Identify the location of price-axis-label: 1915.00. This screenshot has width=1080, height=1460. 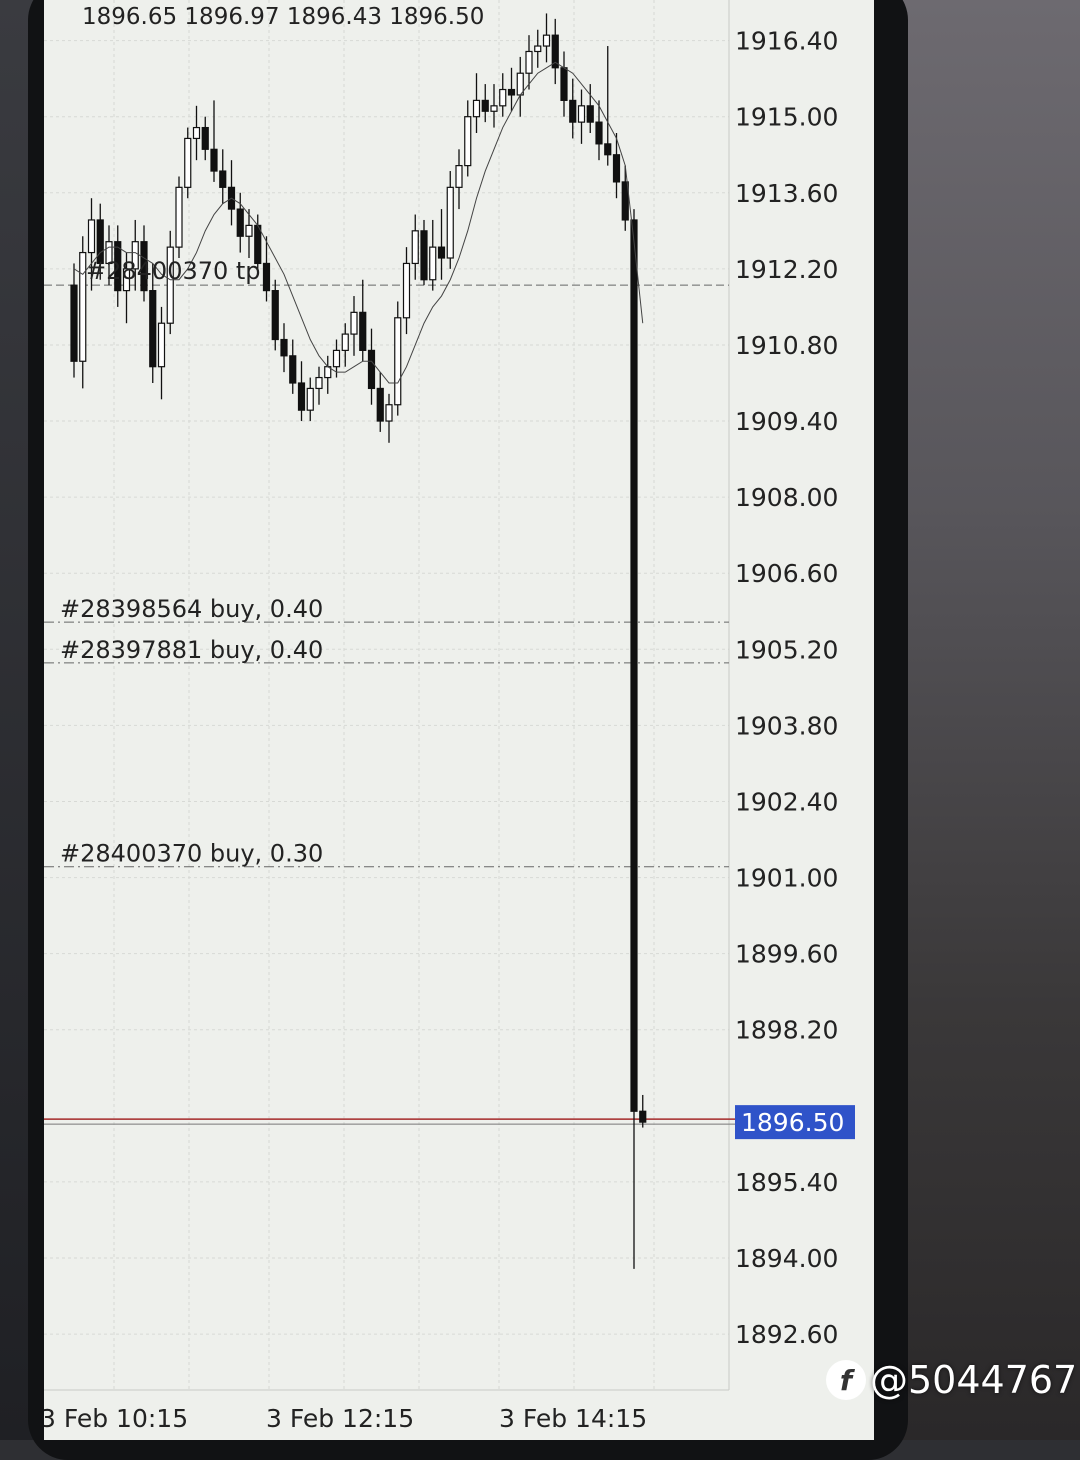
(786, 117).